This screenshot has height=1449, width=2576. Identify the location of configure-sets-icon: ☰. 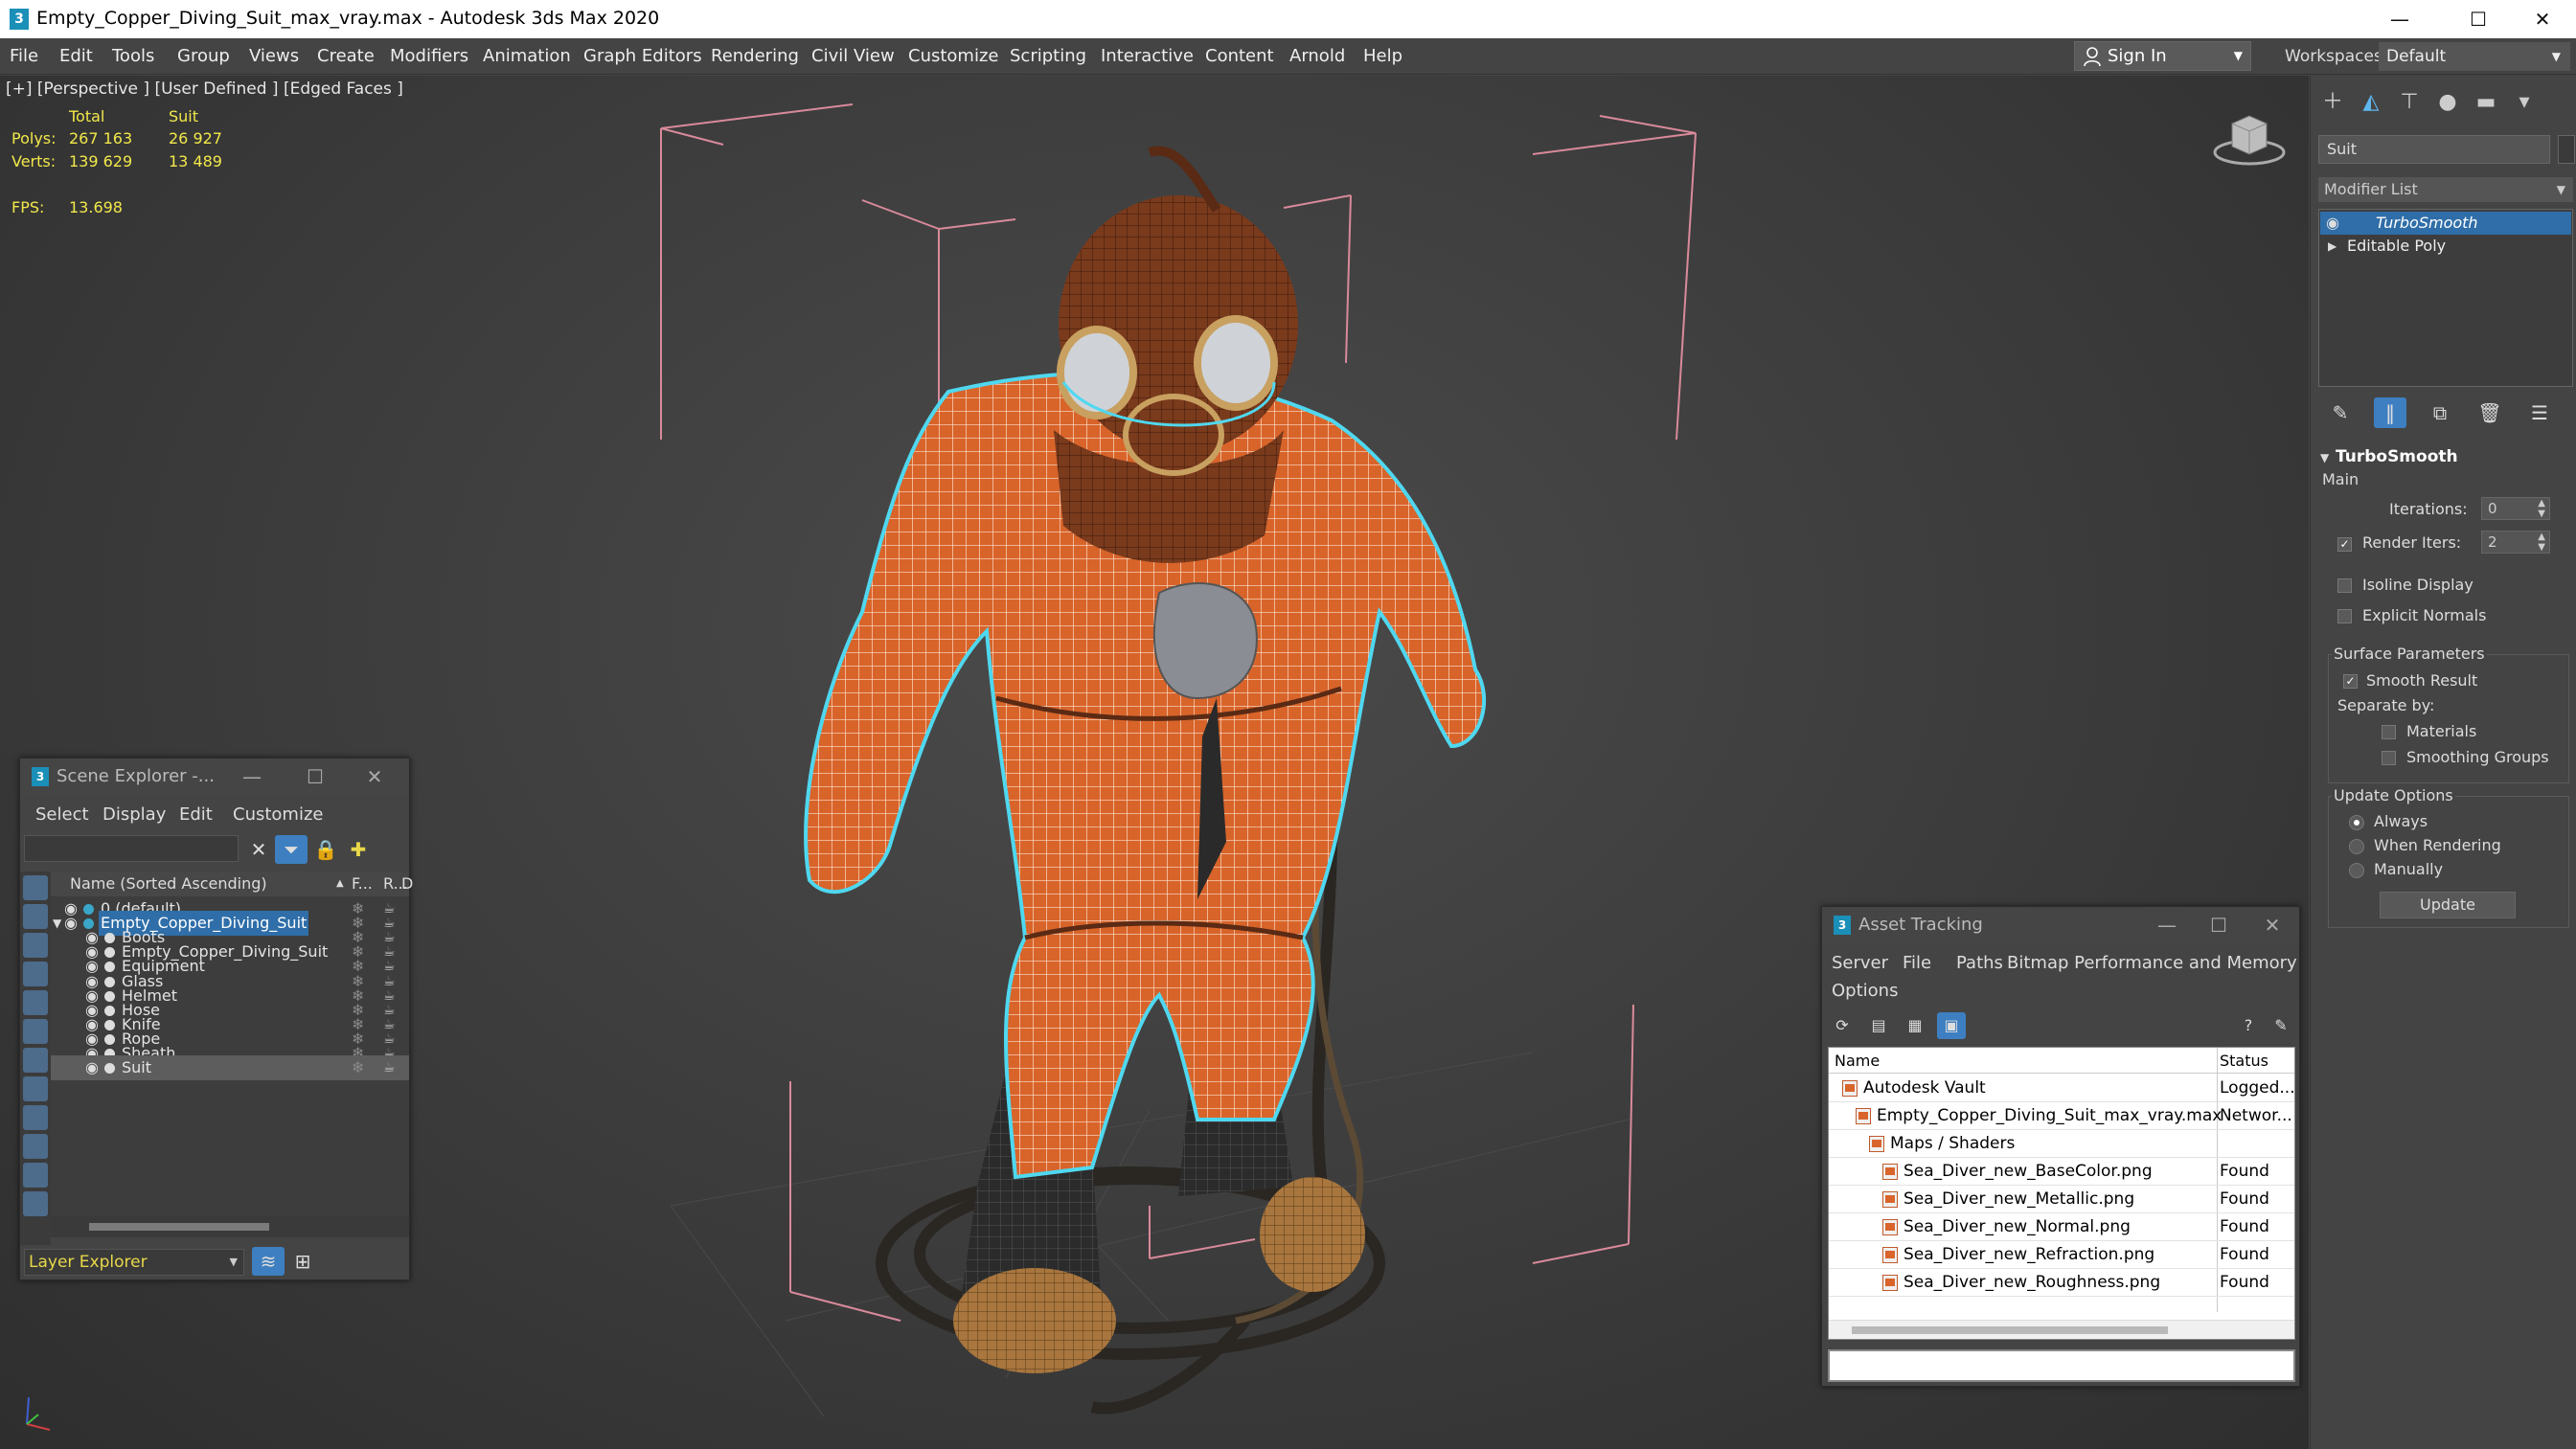
(2540, 412).